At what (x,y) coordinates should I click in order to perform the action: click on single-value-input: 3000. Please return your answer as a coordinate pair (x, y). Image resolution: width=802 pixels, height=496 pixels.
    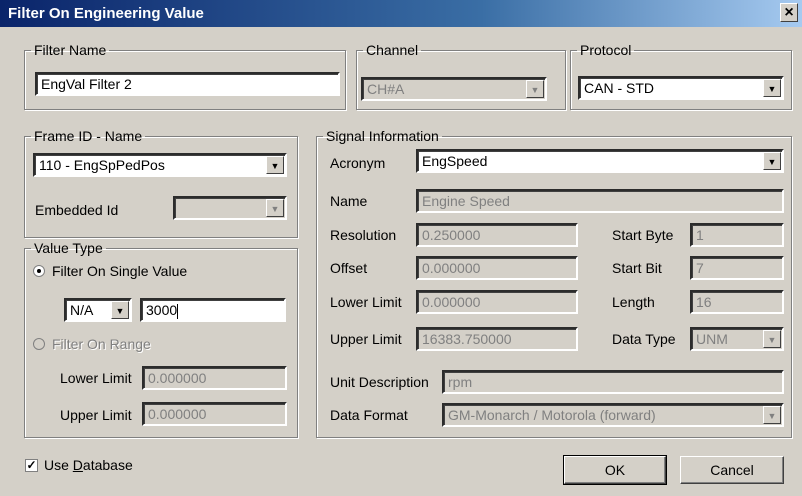
    Looking at the image, I should click on (213, 310).